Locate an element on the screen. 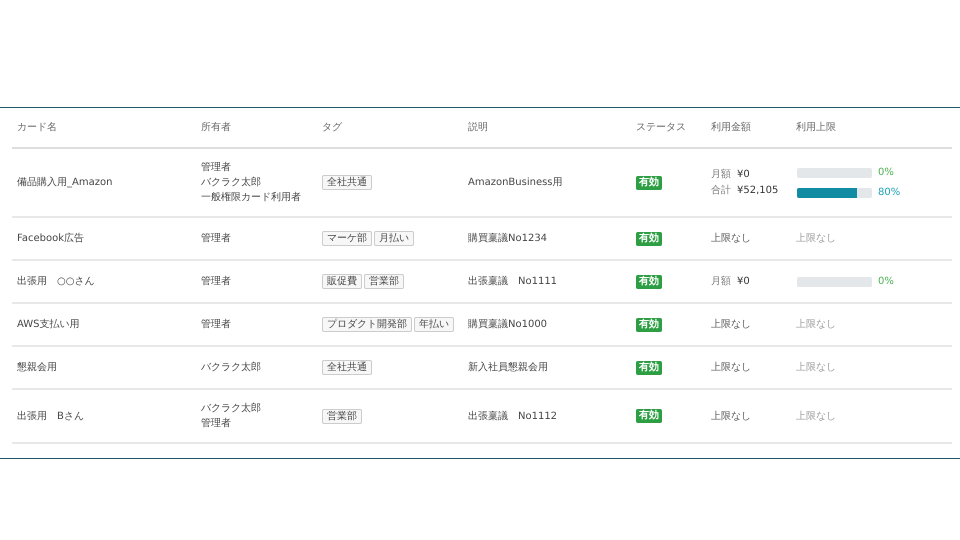  card-name: Facebook広告 is located at coordinates (51, 239).